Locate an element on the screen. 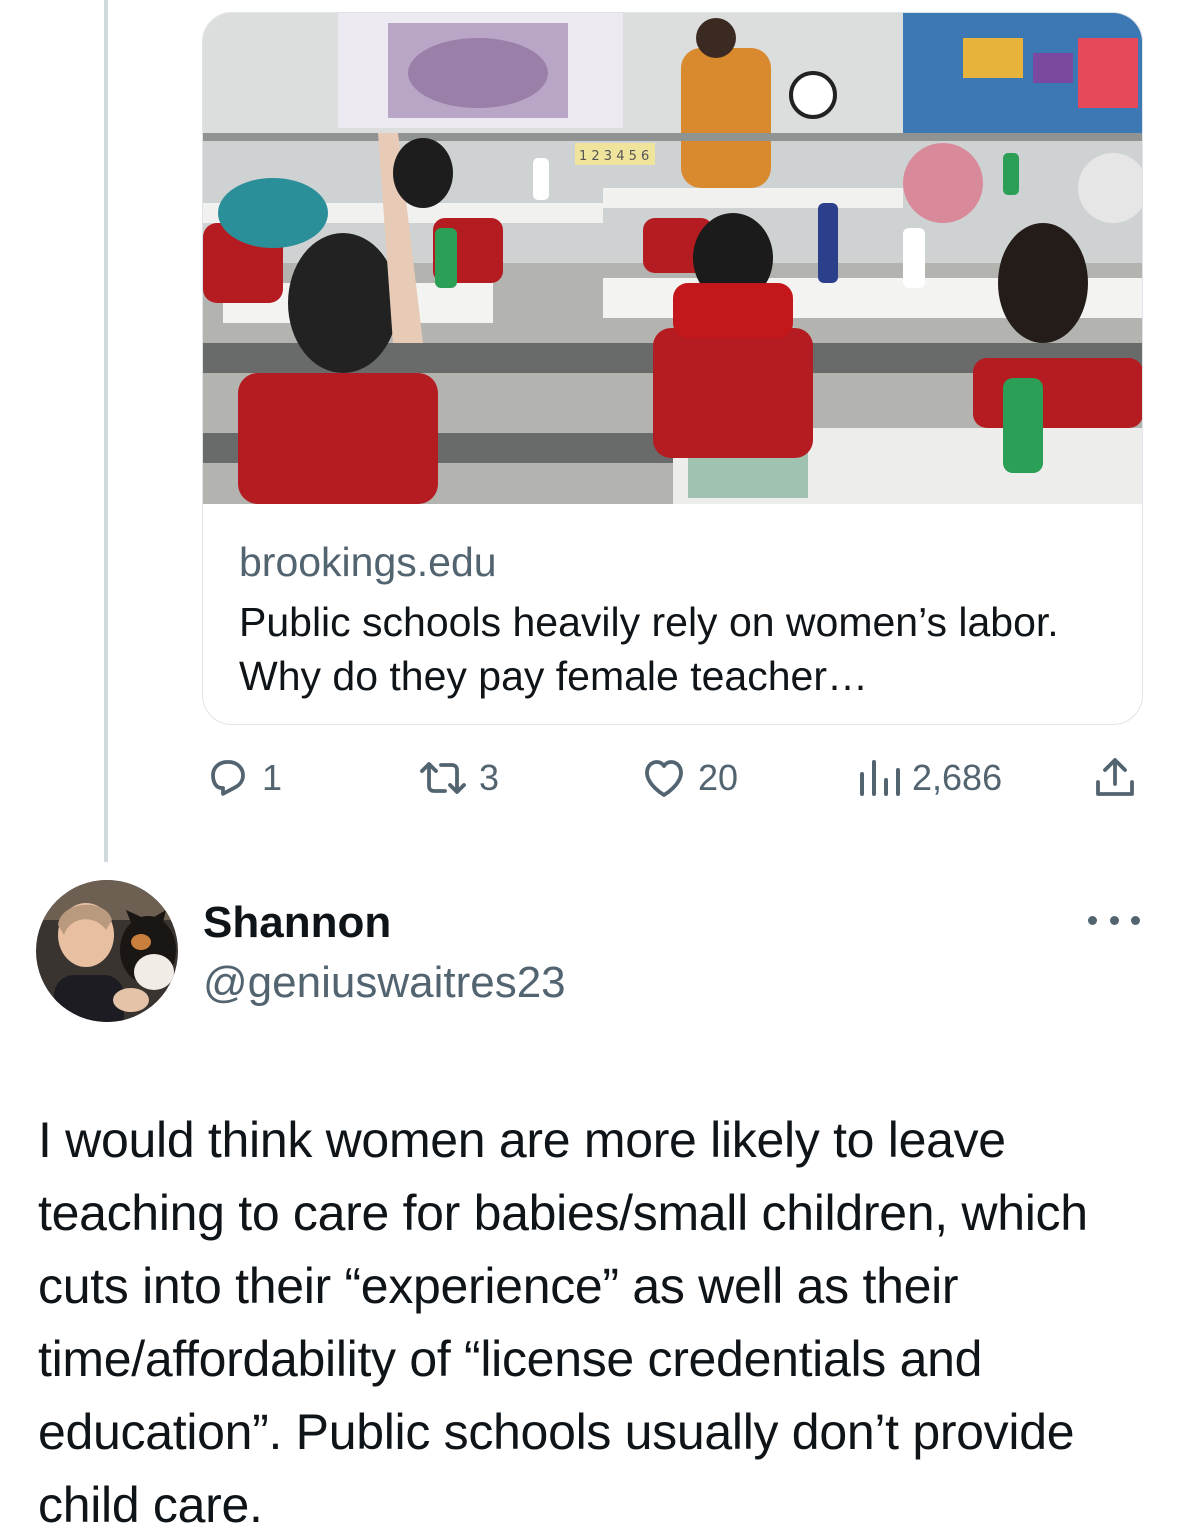 The width and height of the screenshot is (1179, 1539). avatar is located at coordinates (107, 951).